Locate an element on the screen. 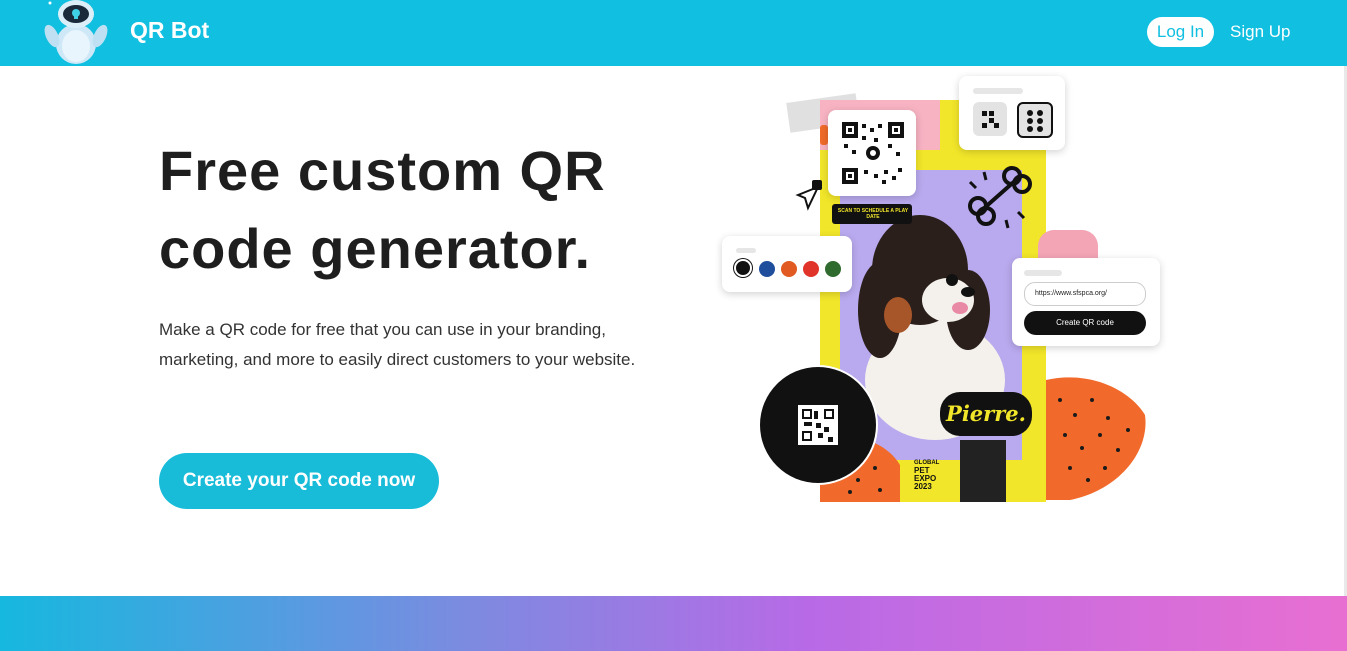 The width and height of the screenshot is (1347, 651). dot-pattern-icon is located at coordinates (1035, 121).